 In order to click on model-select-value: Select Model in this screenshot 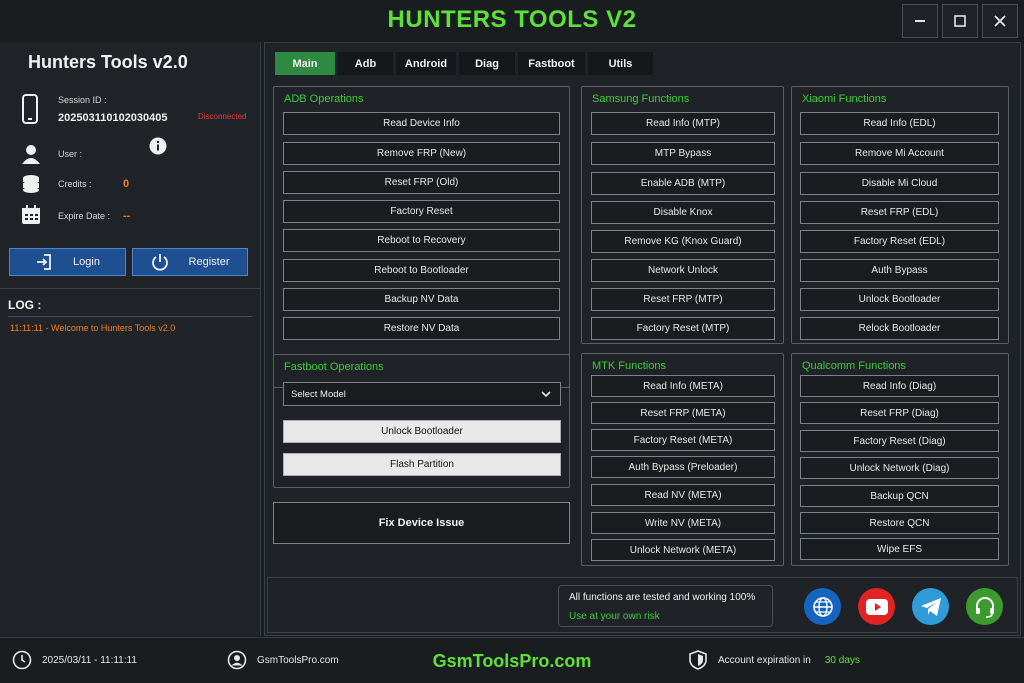, I will do `click(318, 394)`.